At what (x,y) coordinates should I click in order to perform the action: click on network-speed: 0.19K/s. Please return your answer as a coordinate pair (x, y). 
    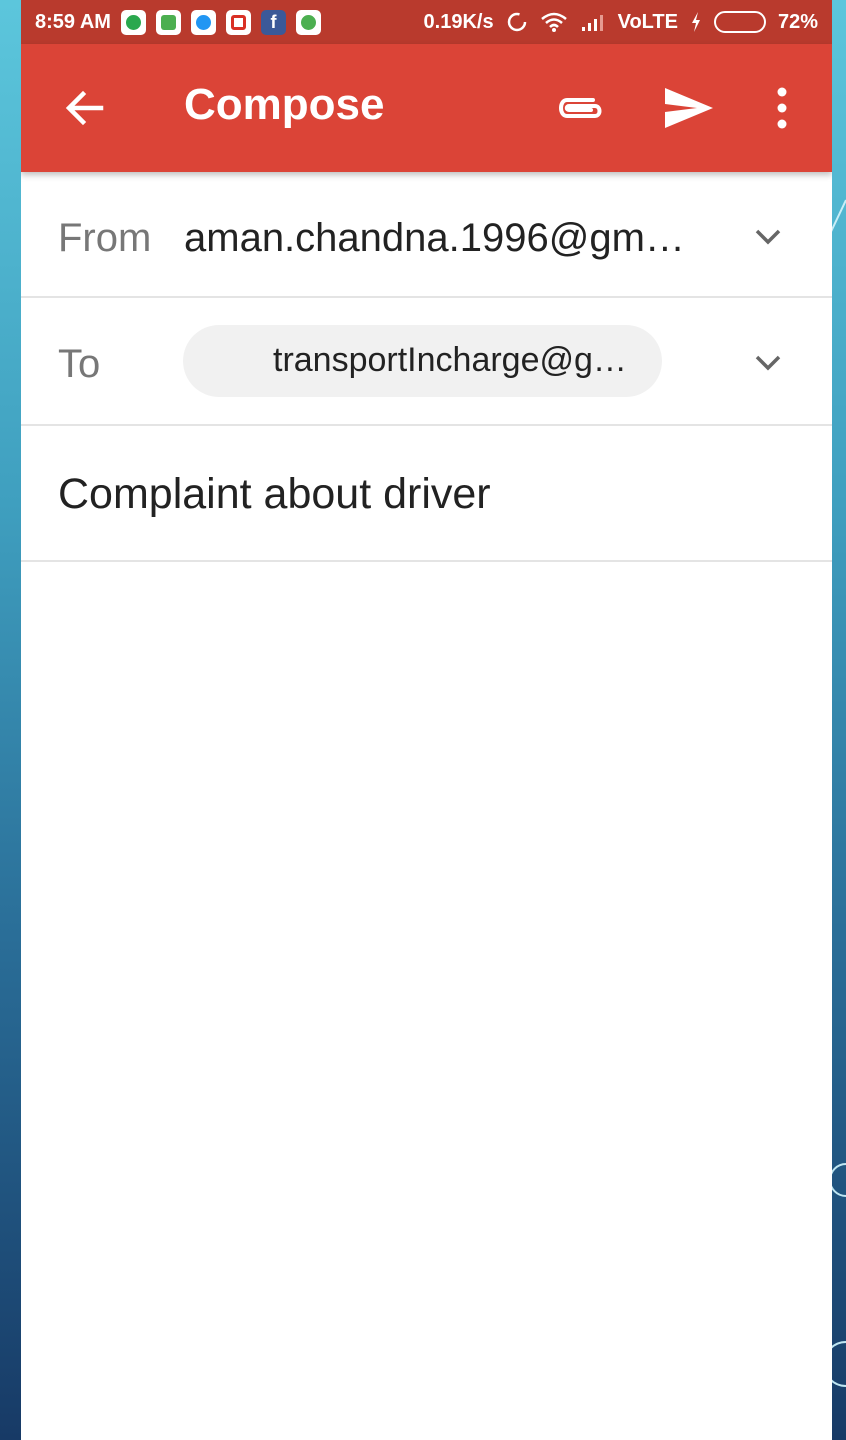
    Looking at the image, I should click on (458, 21).